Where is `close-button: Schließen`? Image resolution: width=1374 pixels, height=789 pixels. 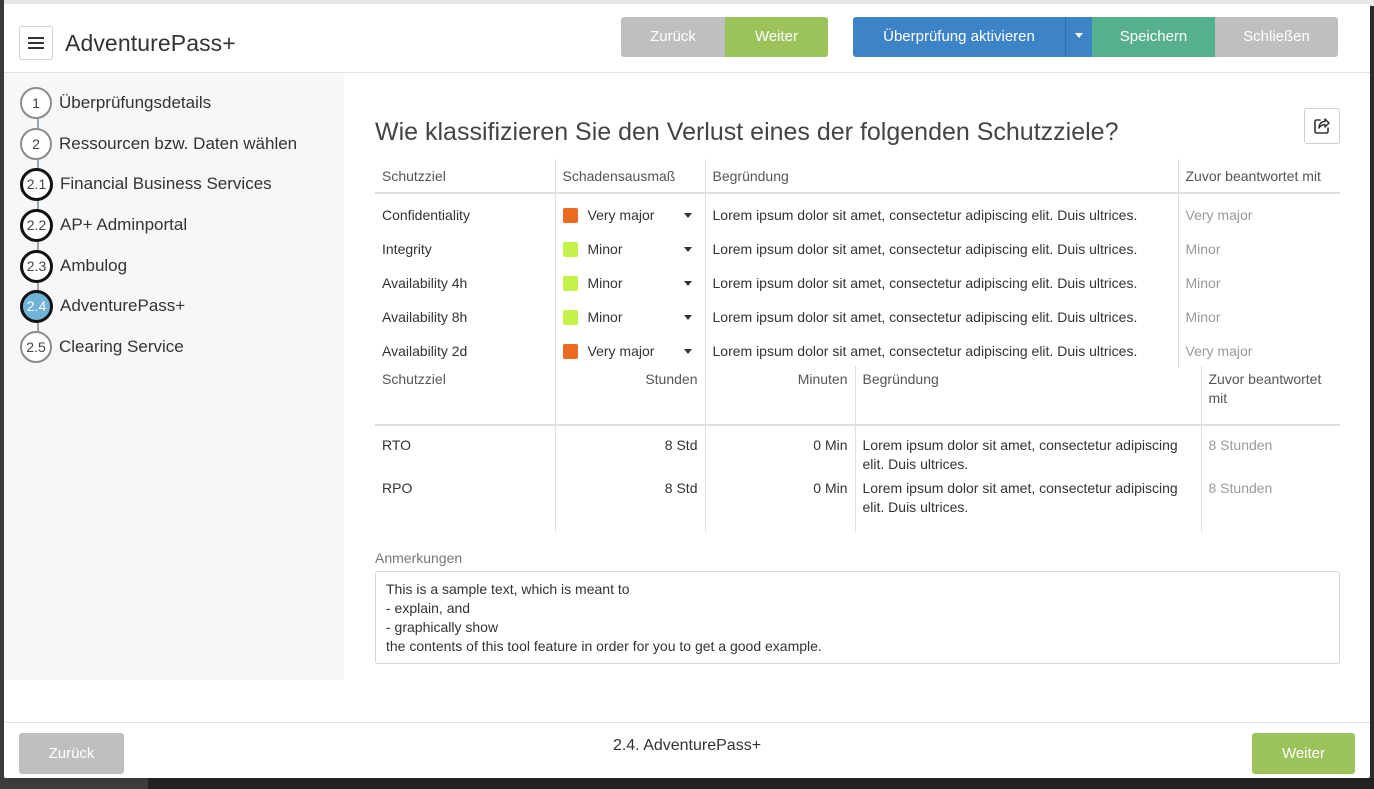
close-button: Schließen is located at coordinates (1276, 37).